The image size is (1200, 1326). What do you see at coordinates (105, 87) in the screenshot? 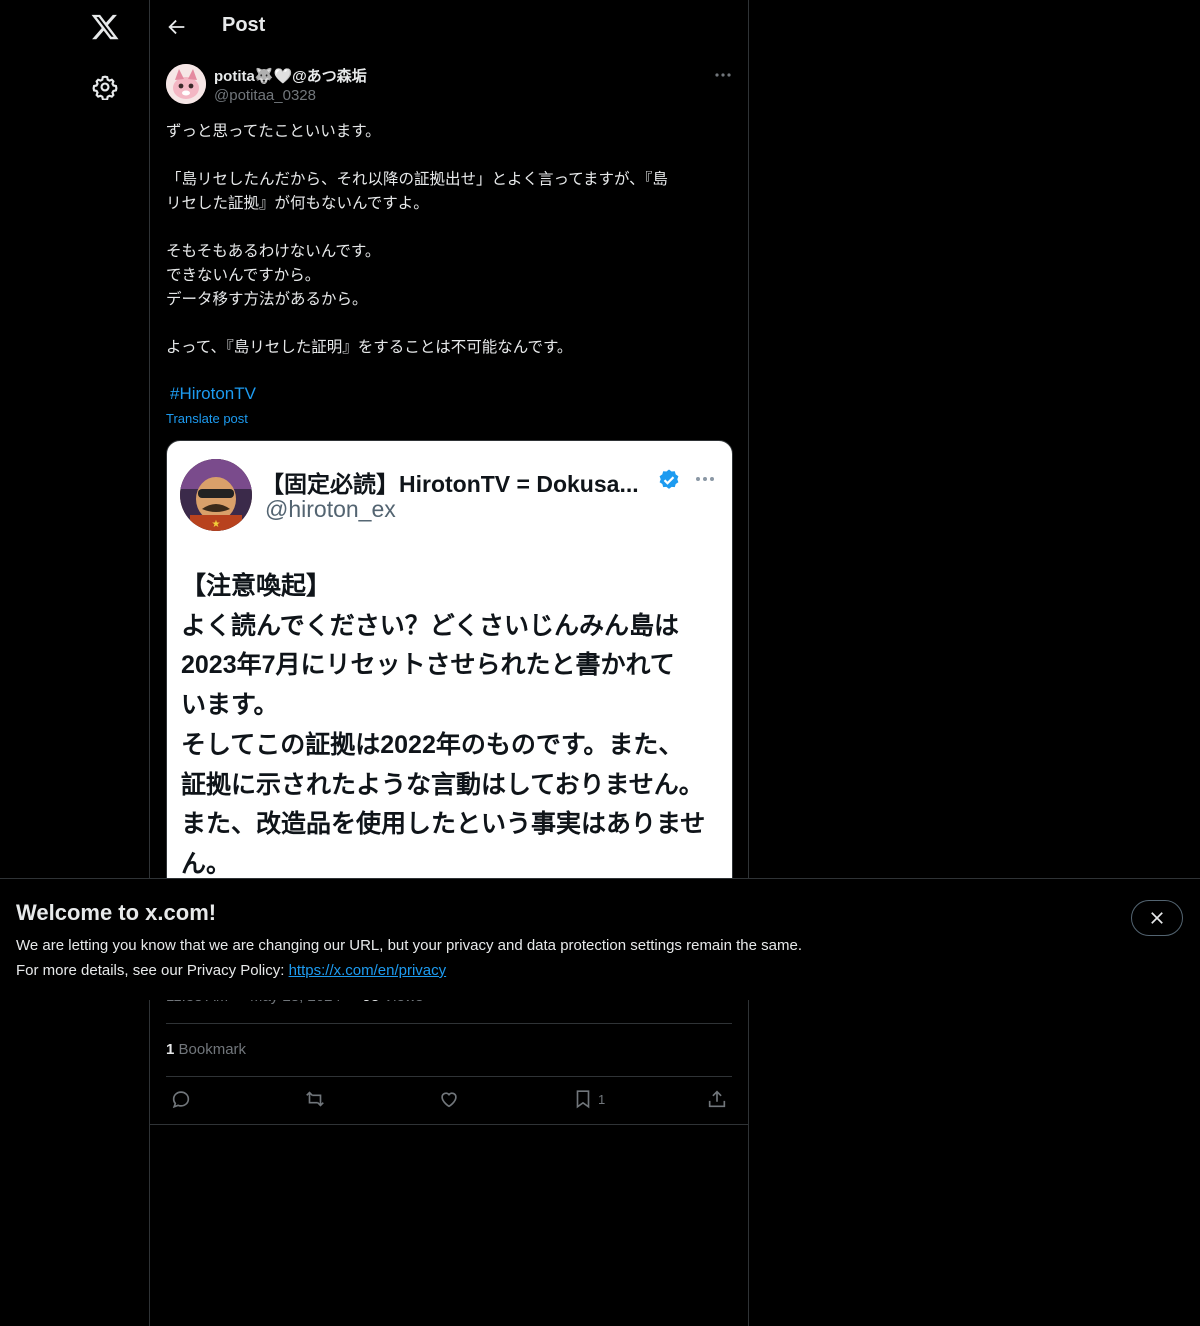
I see `settings-gear-icon` at bounding box center [105, 87].